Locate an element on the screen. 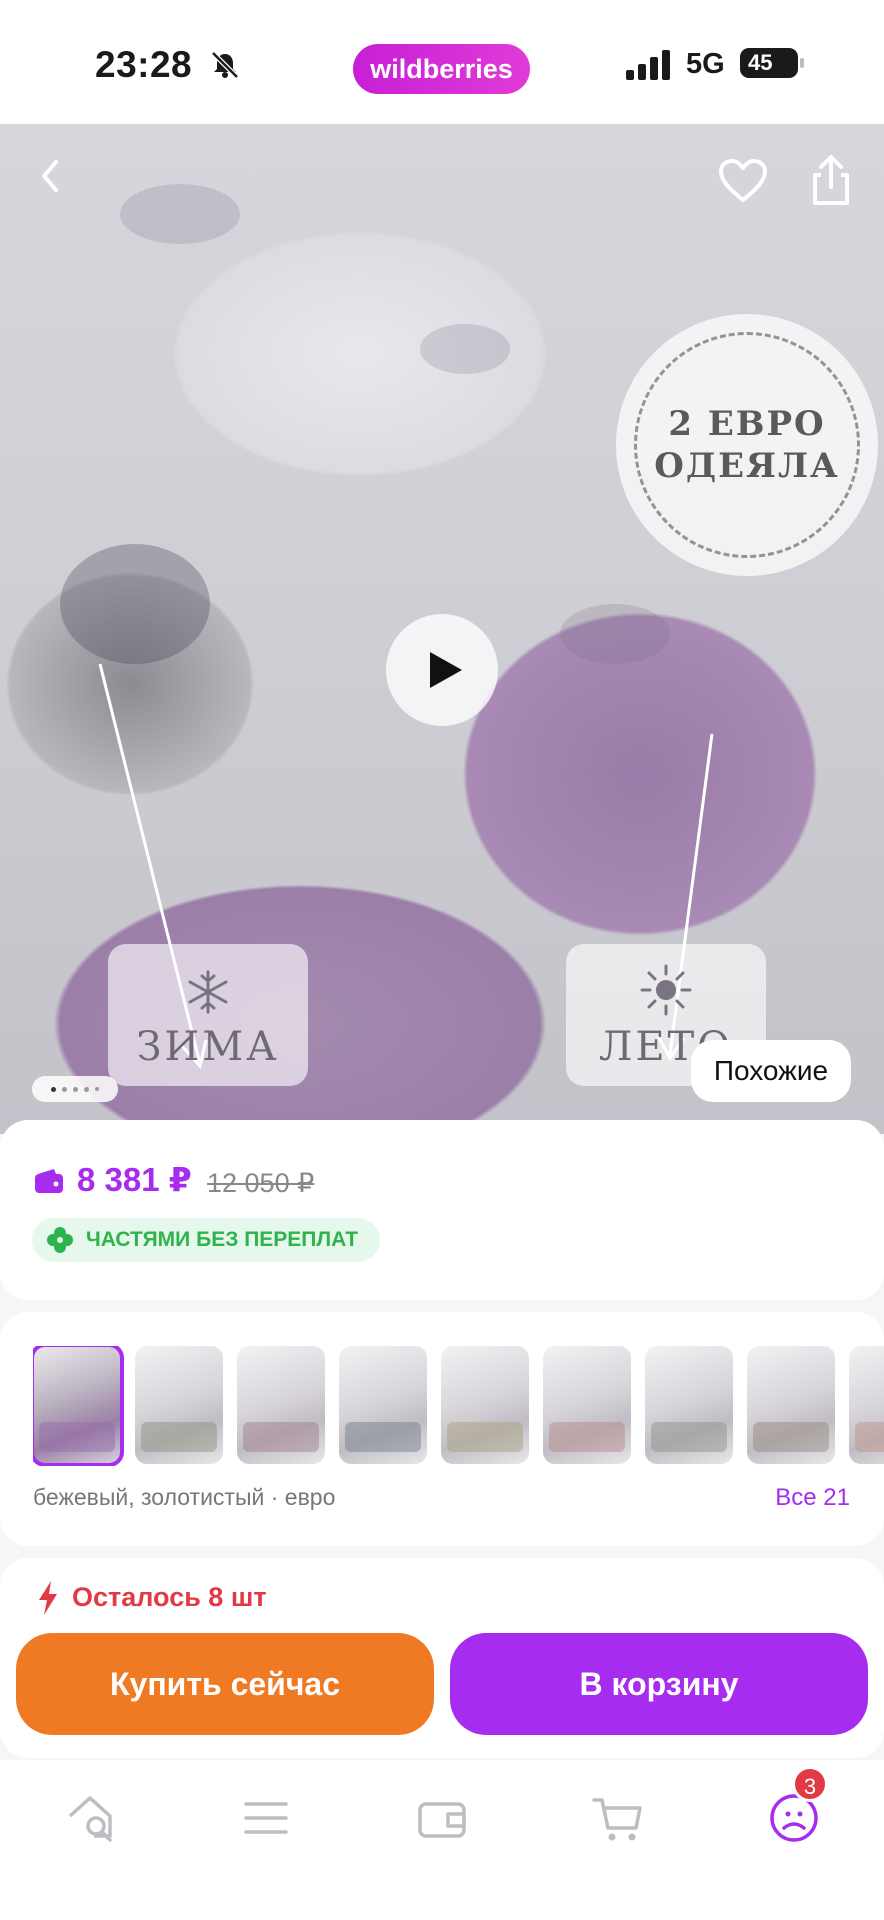 This screenshot has width=884, height=1920. favorite-button is located at coordinates (743, 181).